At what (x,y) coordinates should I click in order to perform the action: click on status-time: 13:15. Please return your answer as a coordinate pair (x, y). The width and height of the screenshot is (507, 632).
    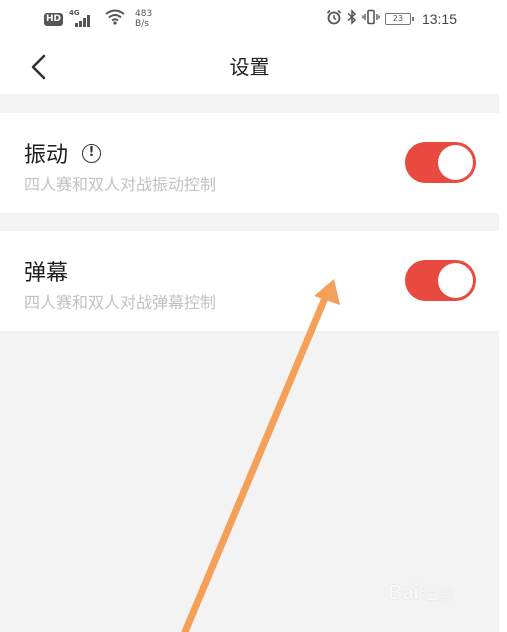
    Looking at the image, I should click on (439, 19).